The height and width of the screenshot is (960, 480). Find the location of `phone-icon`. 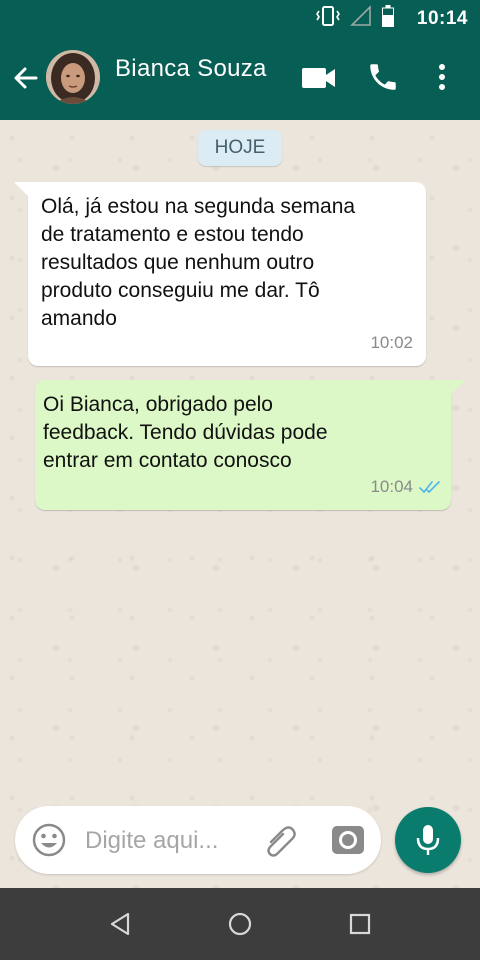

phone-icon is located at coordinates (383, 77).